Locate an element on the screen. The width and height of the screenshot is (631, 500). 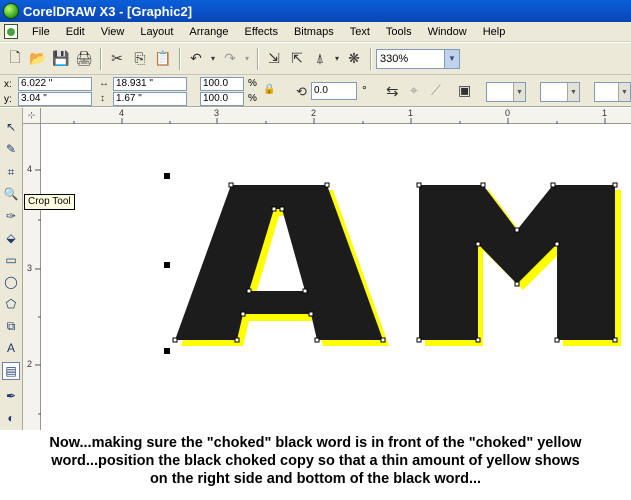
to-front-icon: ▣ is located at coordinates (464, 90).